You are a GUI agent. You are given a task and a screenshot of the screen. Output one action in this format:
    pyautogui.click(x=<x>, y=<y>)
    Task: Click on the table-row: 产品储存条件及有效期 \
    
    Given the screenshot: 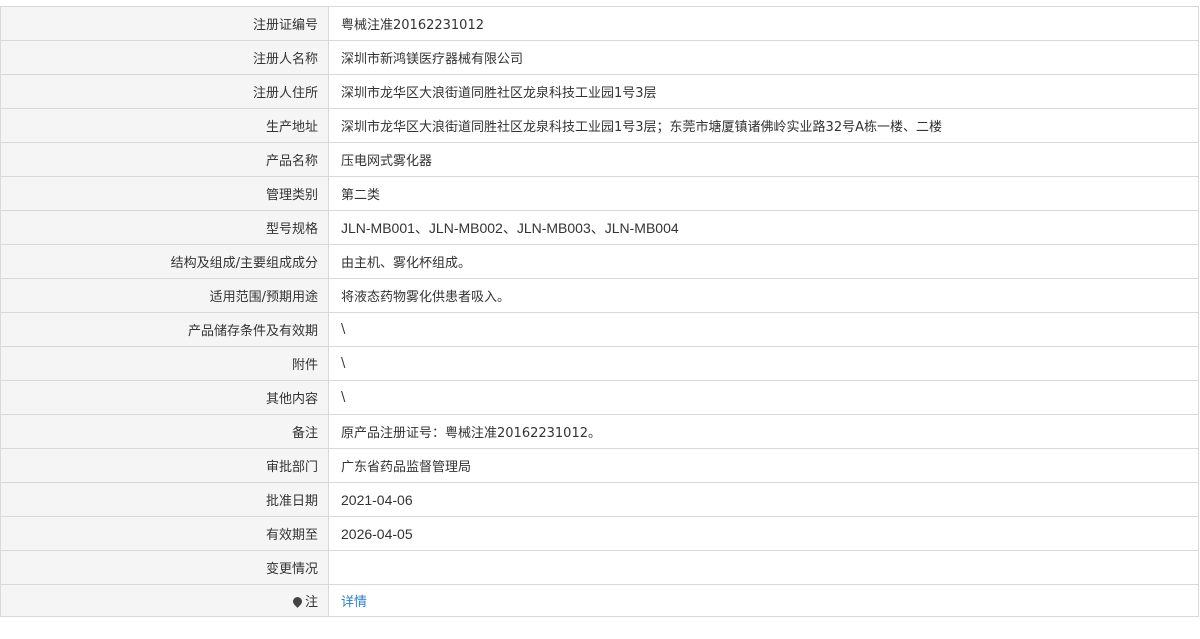 What is the action you would take?
    pyautogui.click(x=599, y=329)
    